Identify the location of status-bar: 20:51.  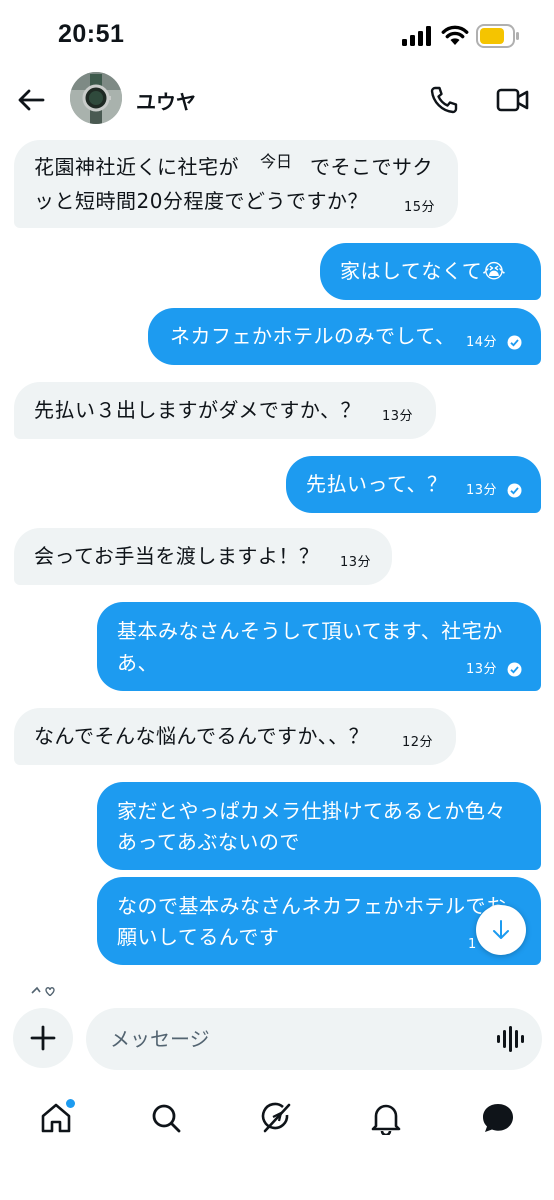
(277, 36).